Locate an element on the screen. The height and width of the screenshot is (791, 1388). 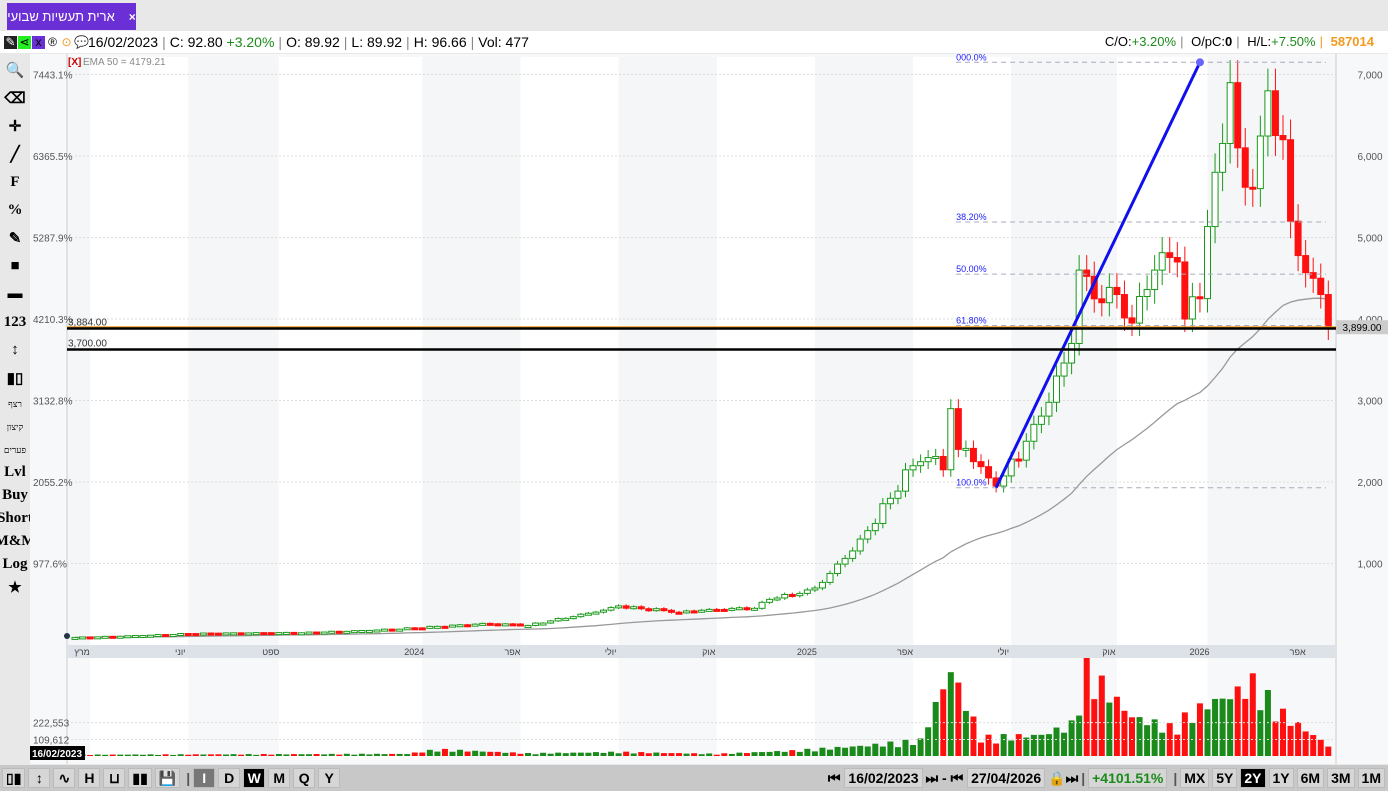
period-button-4: Q is located at coordinates (304, 778).